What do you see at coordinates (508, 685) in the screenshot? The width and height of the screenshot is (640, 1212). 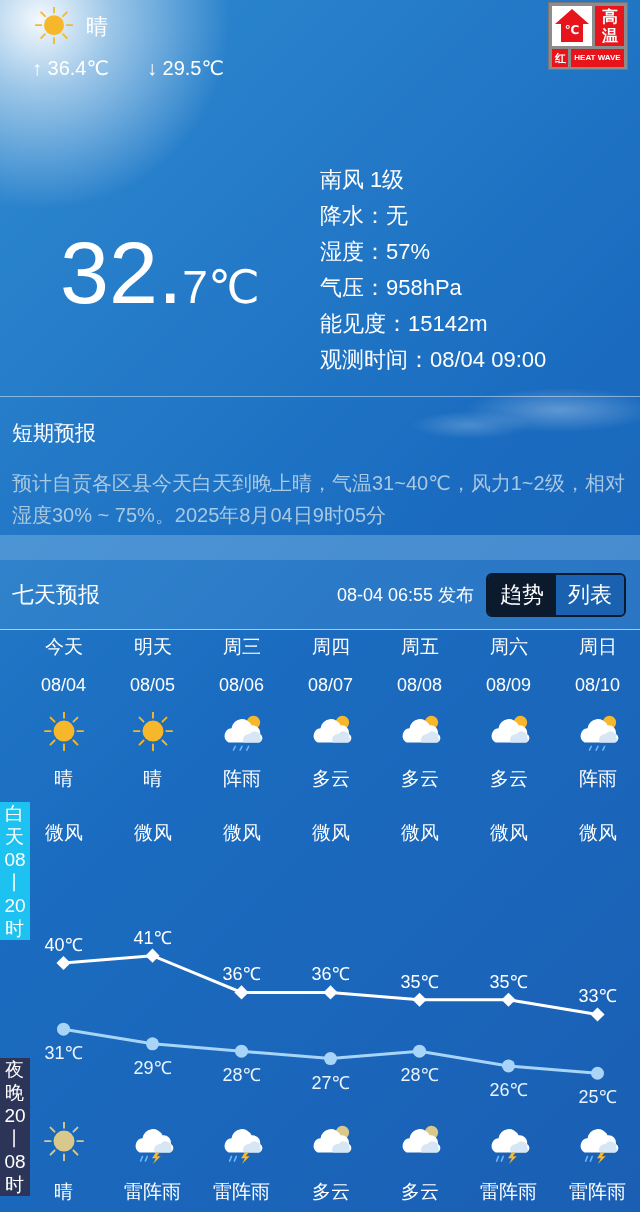 I see `date: 08/09` at bounding box center [508, 685].